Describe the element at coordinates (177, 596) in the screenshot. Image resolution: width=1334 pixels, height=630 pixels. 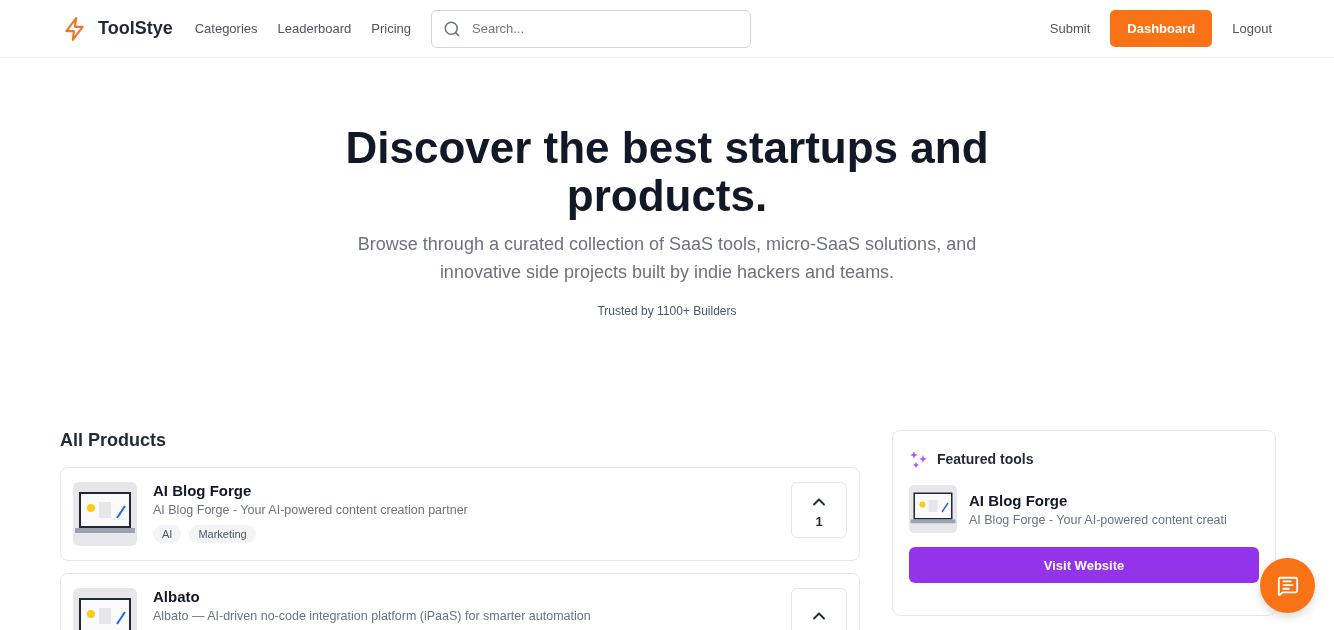
I see `product-name: Albato` at that location.